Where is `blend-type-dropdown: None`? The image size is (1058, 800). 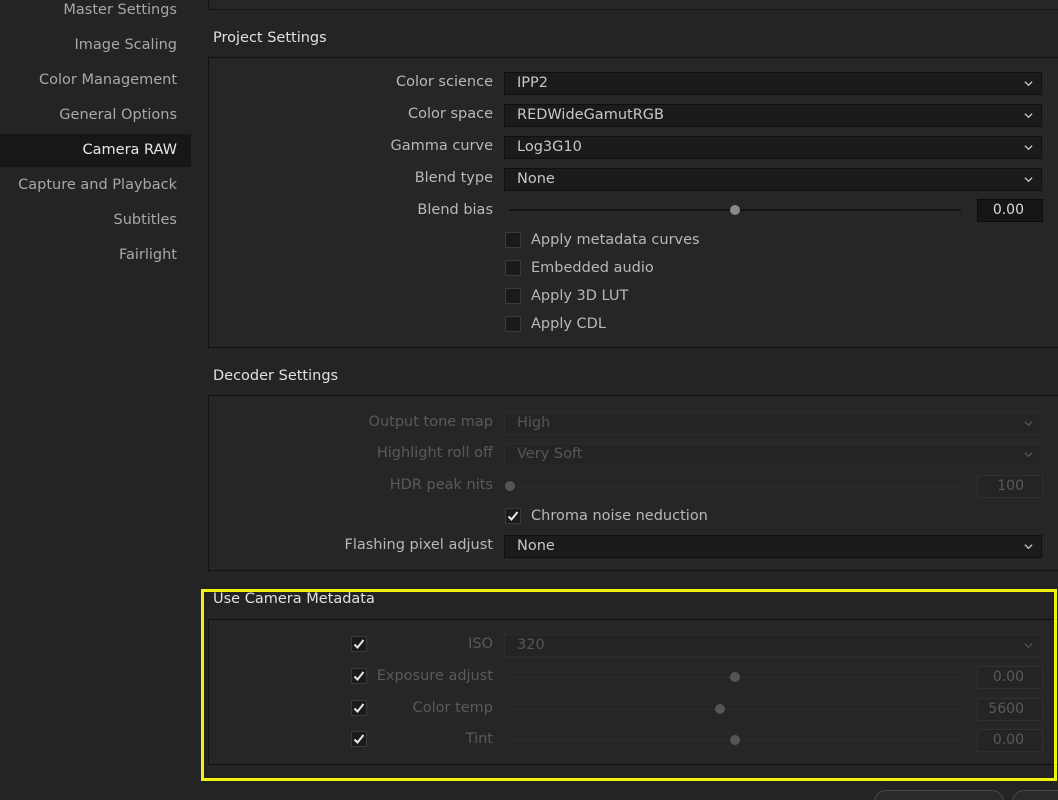
blend-type-dropdown: None is located at coordinates (773, 179).